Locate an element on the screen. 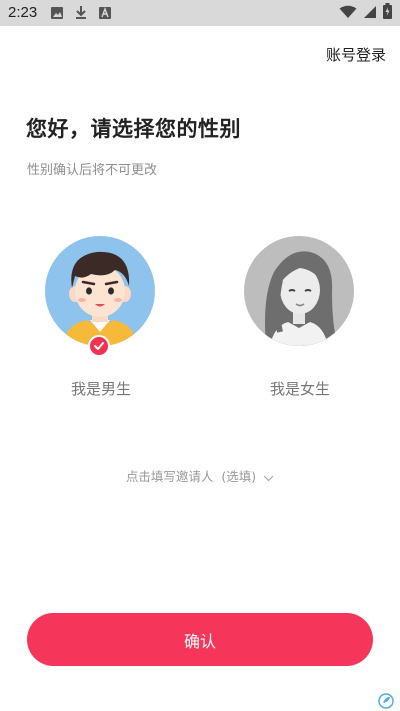  gender-label-female: 我是女生 is located at coordinates (299, 389).